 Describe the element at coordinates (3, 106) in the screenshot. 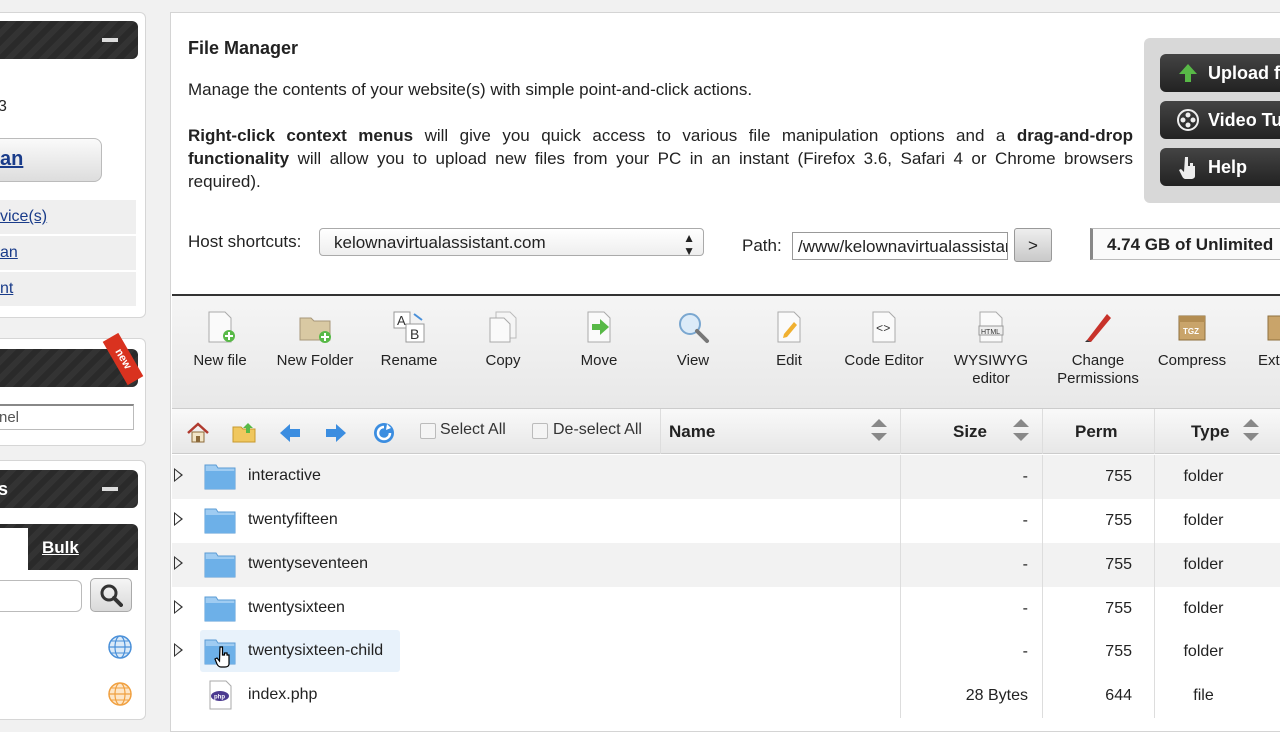

I see `sidebar-account-number: 3` at that location.